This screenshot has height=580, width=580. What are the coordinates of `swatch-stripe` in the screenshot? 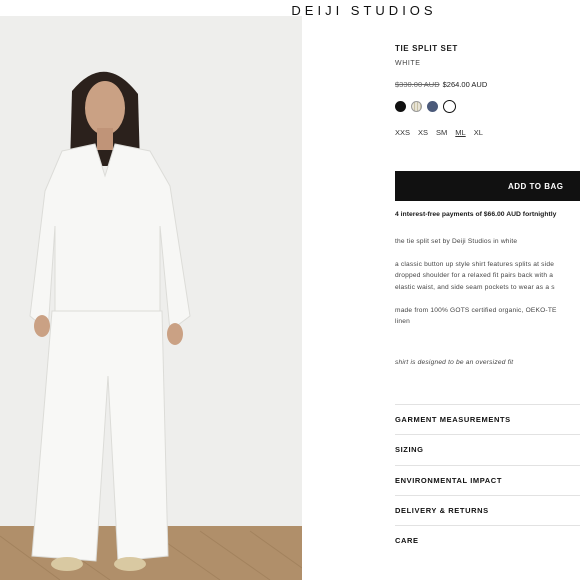 It's located at (416, 106).